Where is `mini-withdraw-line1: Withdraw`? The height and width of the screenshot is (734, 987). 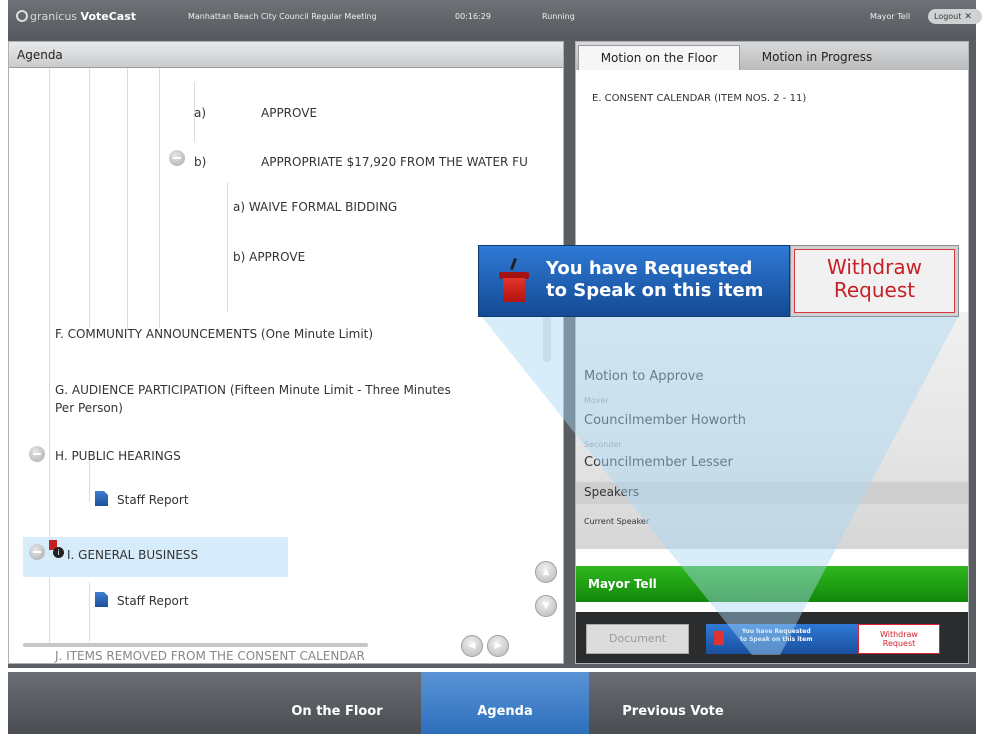
mini-withdraw-line1: Withdraw is located at coordinates (899, 634).